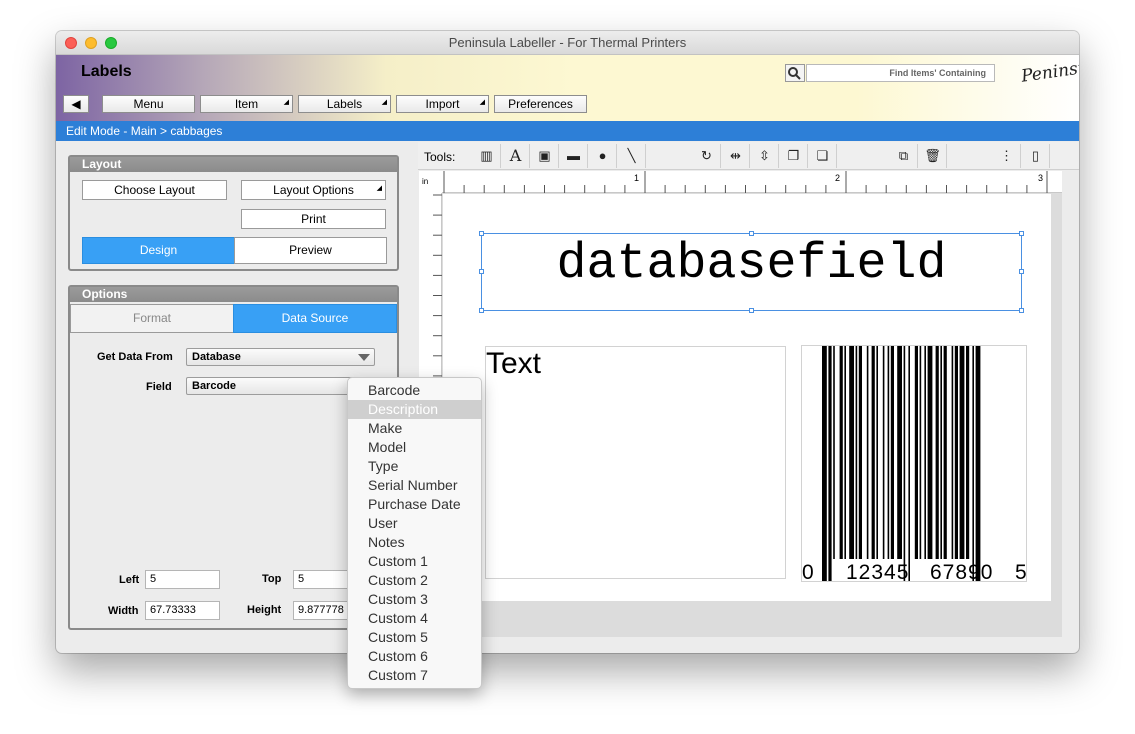 The width and height of the screenshot is (1135, 734). I want to click on top-label: Top, so click(272, 579).